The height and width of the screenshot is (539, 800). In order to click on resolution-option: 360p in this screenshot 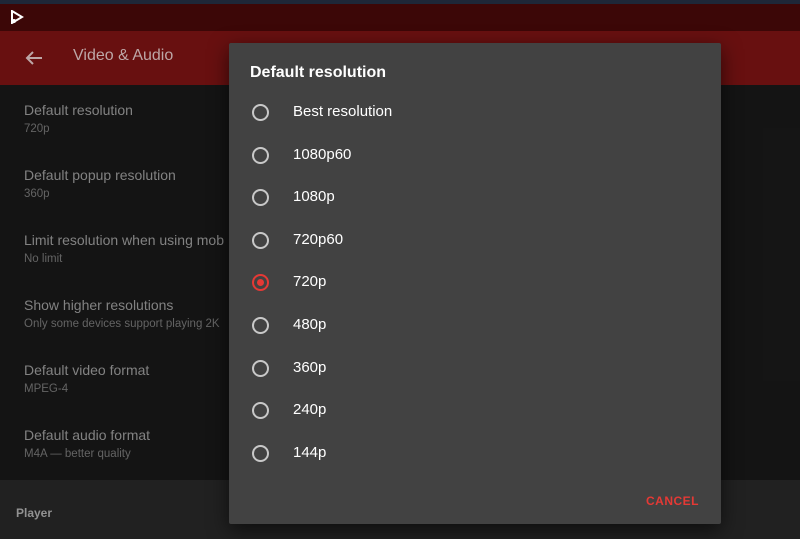, I will do `click(475, 368)`.